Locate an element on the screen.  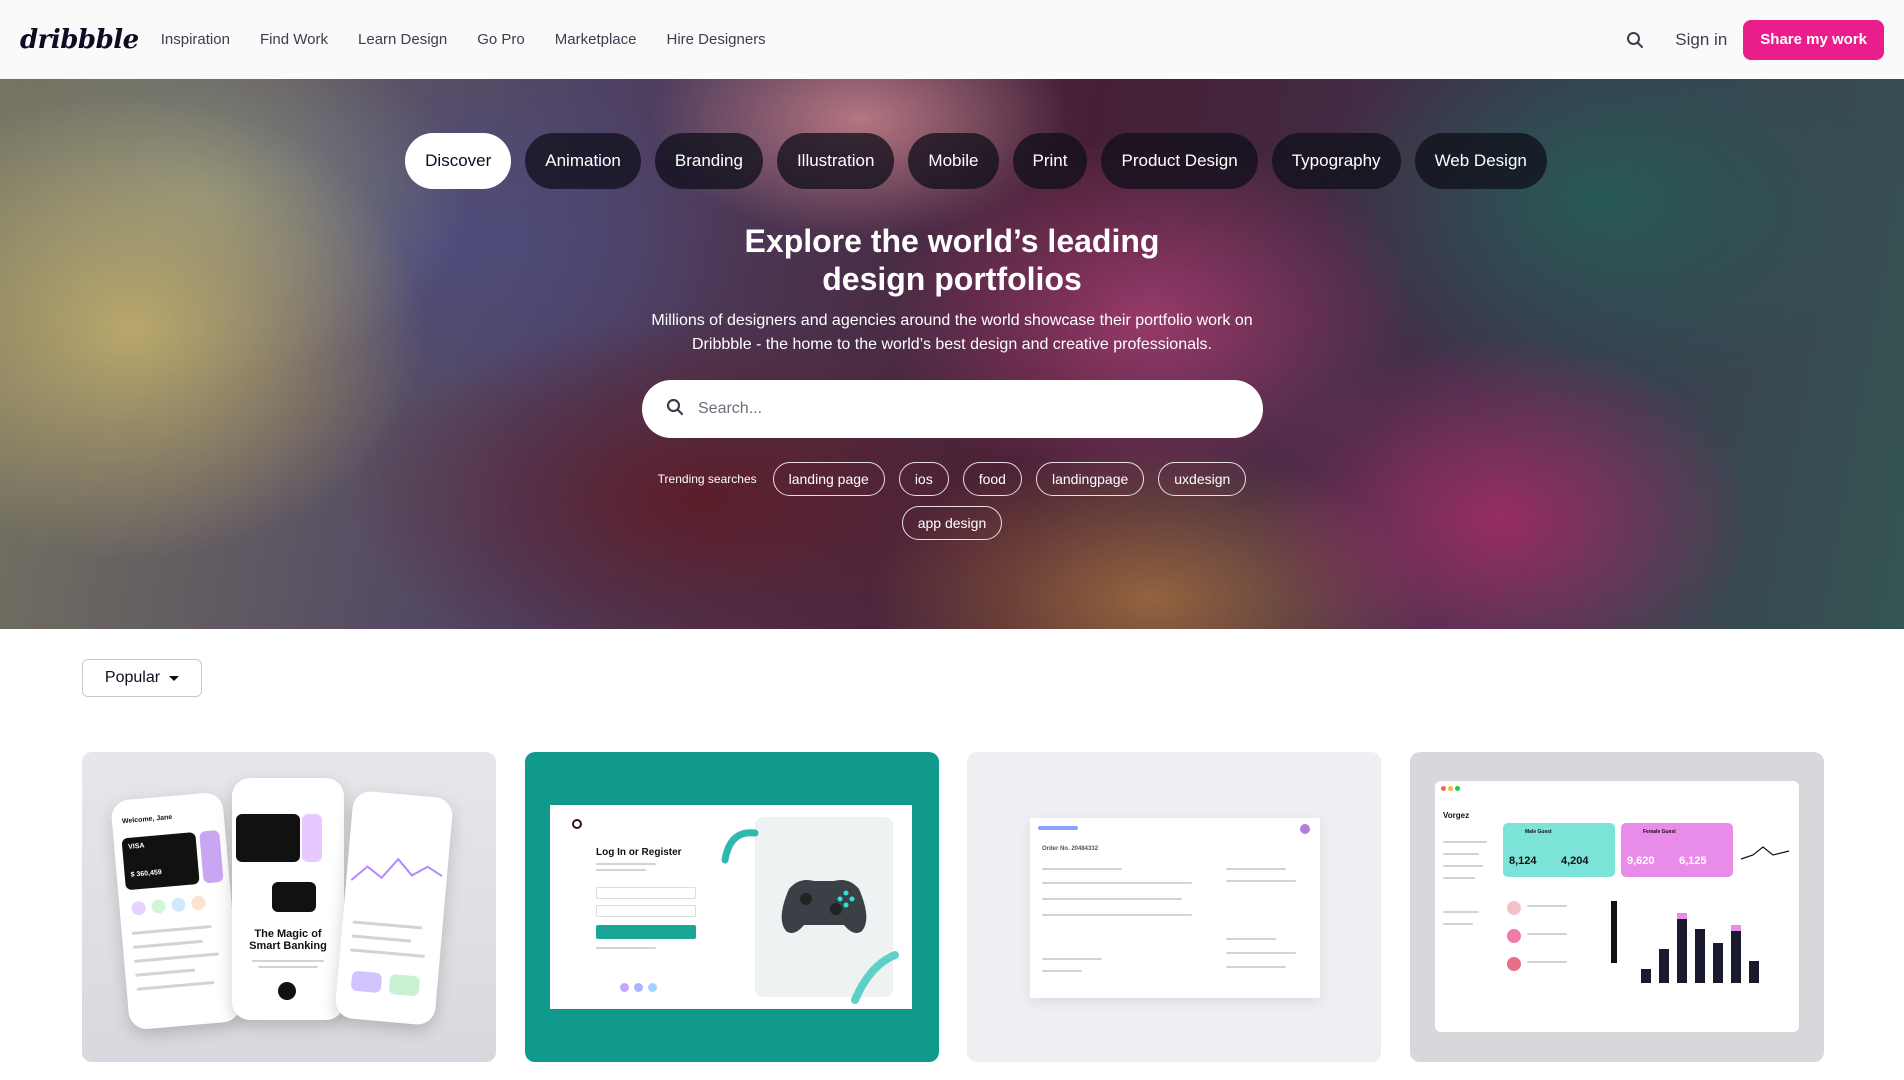
guest-traffic-bars is located at coordinates (1700, 948).